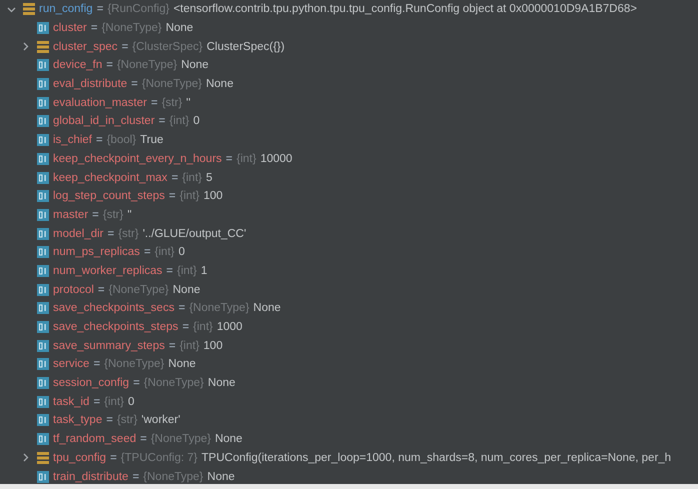 The height and width of the screenshot is (489, 698). What do you see at coordinates (209, 178) in the screenshot?
I see `variable-value: 5` at bounding box center [209, 178].